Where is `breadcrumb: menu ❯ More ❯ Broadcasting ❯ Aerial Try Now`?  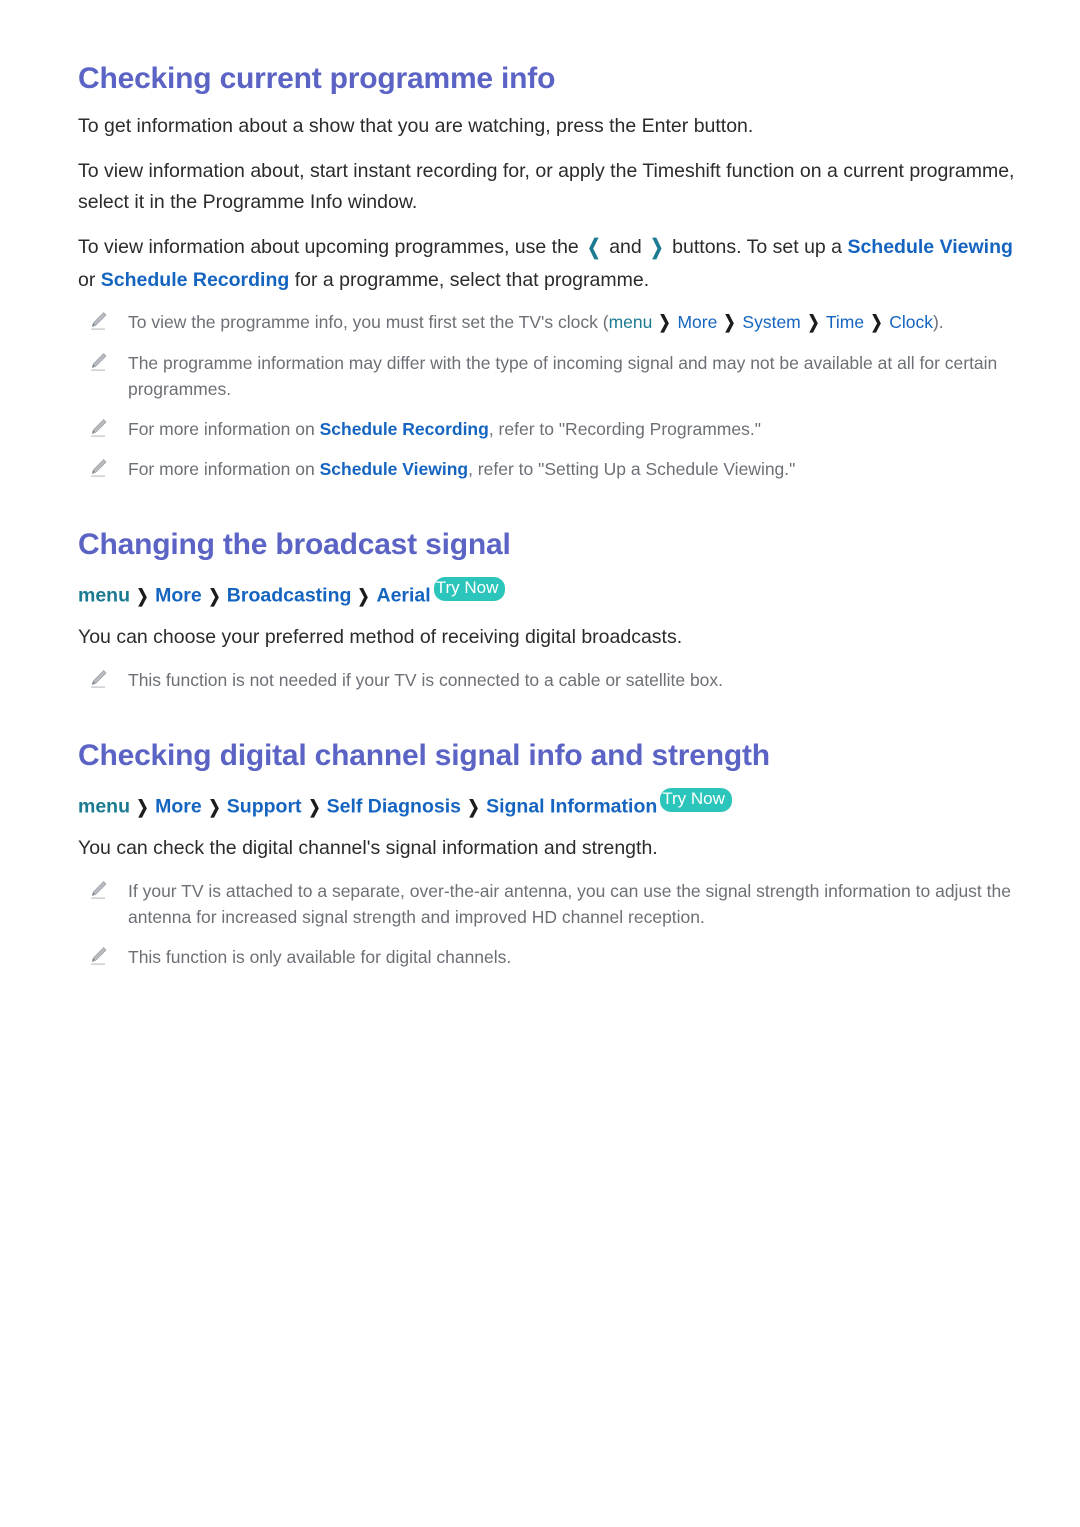 breadcrumb: menu ❯ More ❯ Broadcasting ❯ Aerial Try Now is located at coordinates (550, 594).